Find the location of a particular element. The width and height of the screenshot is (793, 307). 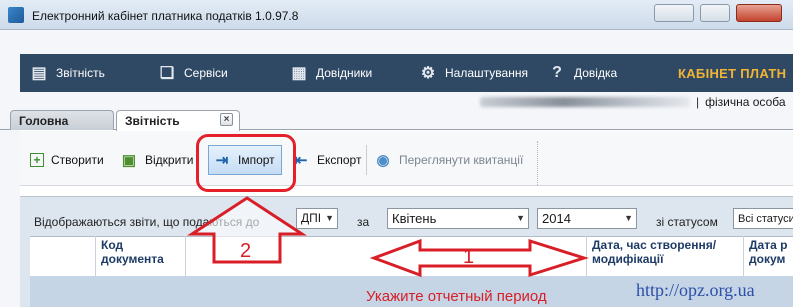

step-1-label: 1 is located at coordinates (469, 257).